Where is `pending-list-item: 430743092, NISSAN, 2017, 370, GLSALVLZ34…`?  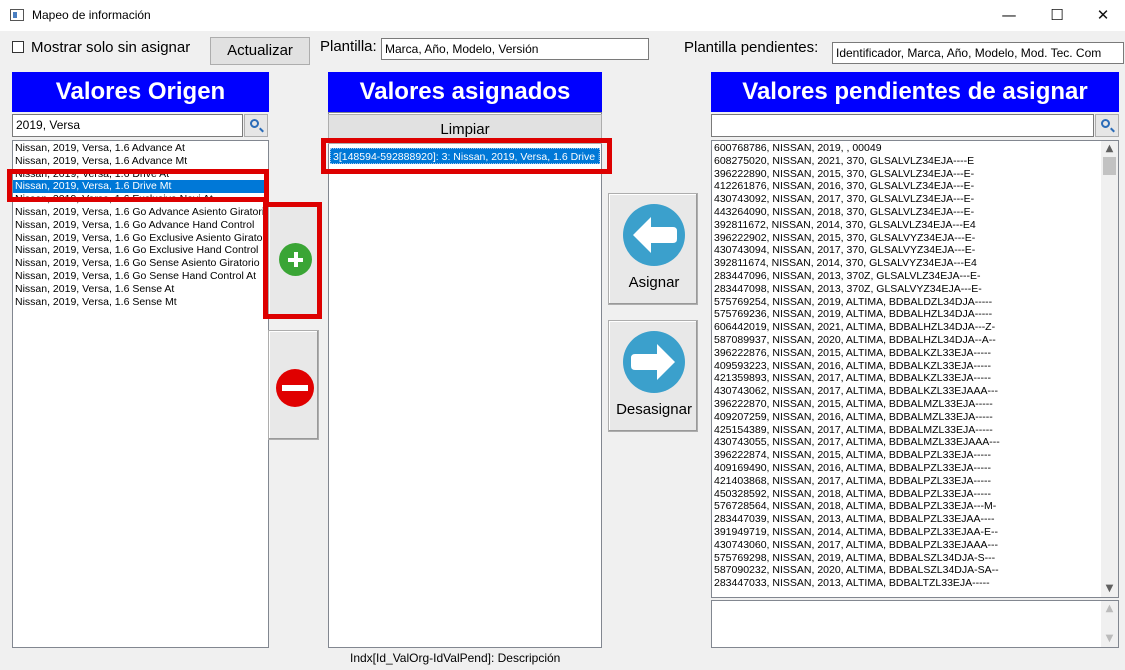
pending-list-item: 430743092, NISSAN, 2017, 370, GLSALVLZ34… is located at coordinates (906, 199).